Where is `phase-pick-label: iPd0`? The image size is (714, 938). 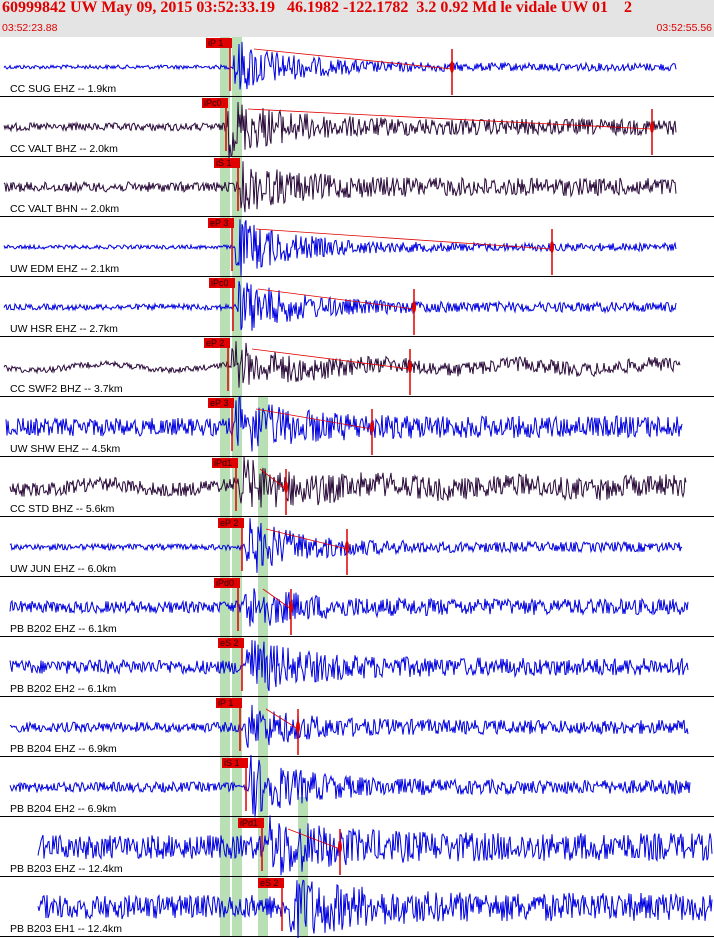
phase-pick-label: iPd0 is located at coordinates (225, 583).